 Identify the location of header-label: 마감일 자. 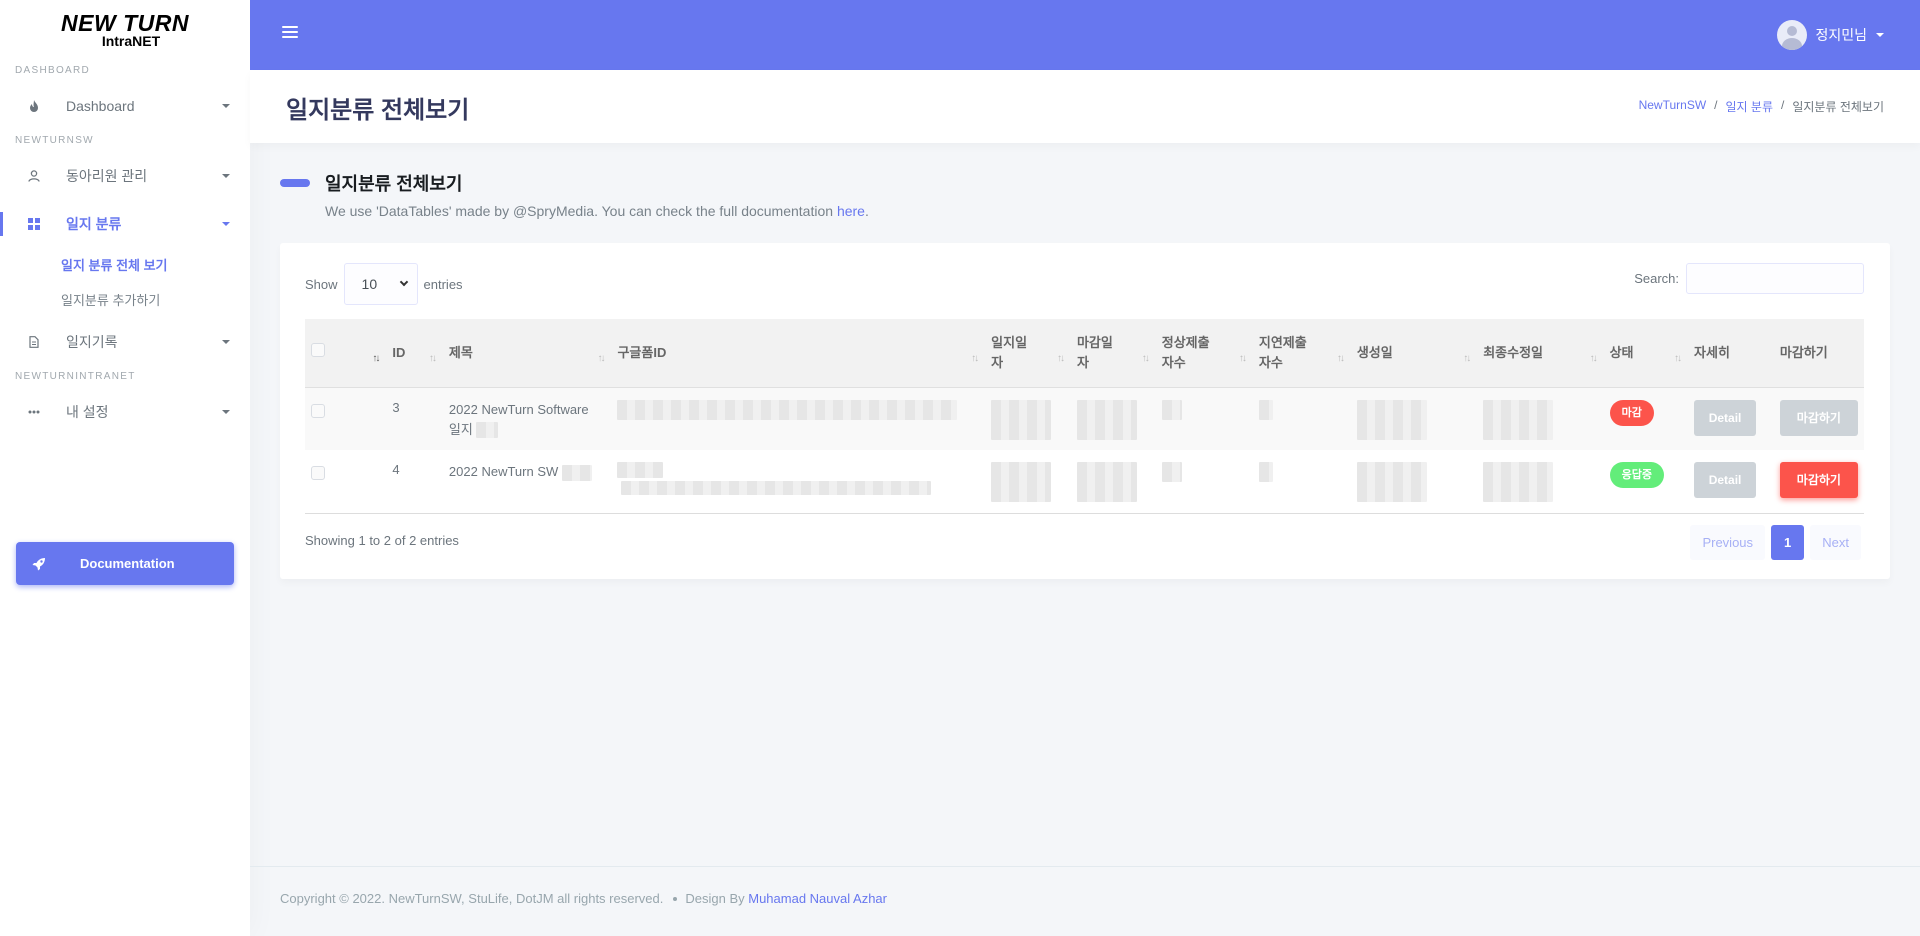
(1094, 352).